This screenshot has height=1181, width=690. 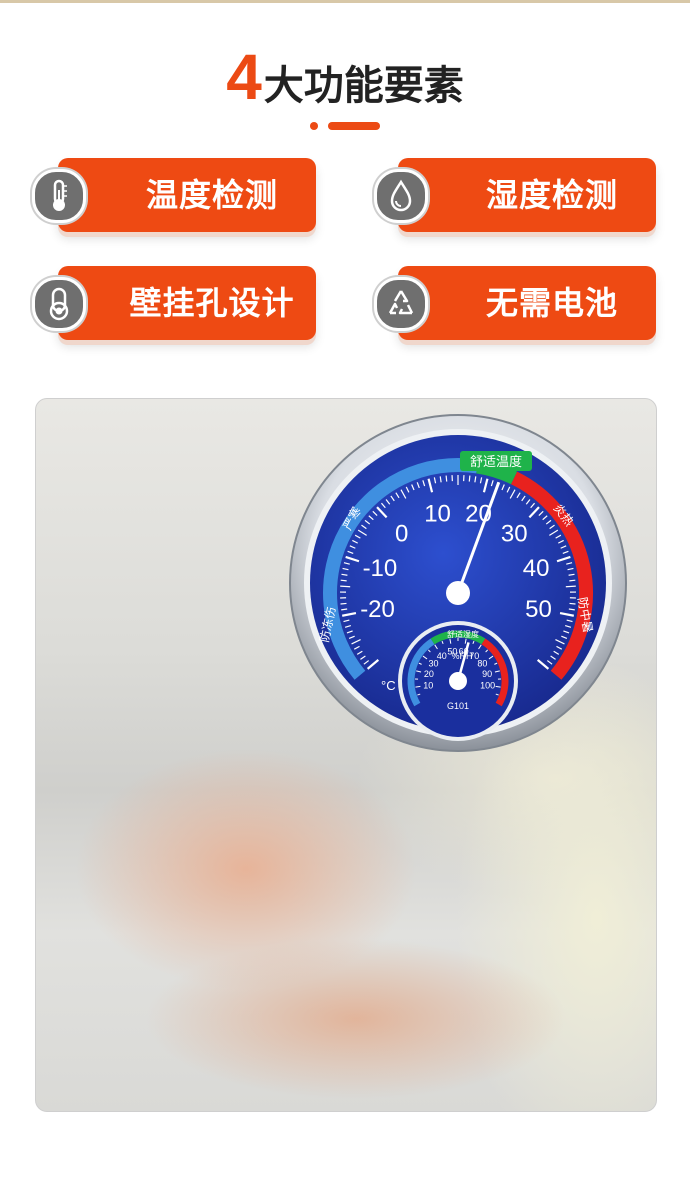 What do you see at coordinates (538, 609) in the screenshot?
I see `temperature-tick-label: 50` at bounding box center [538, 609].